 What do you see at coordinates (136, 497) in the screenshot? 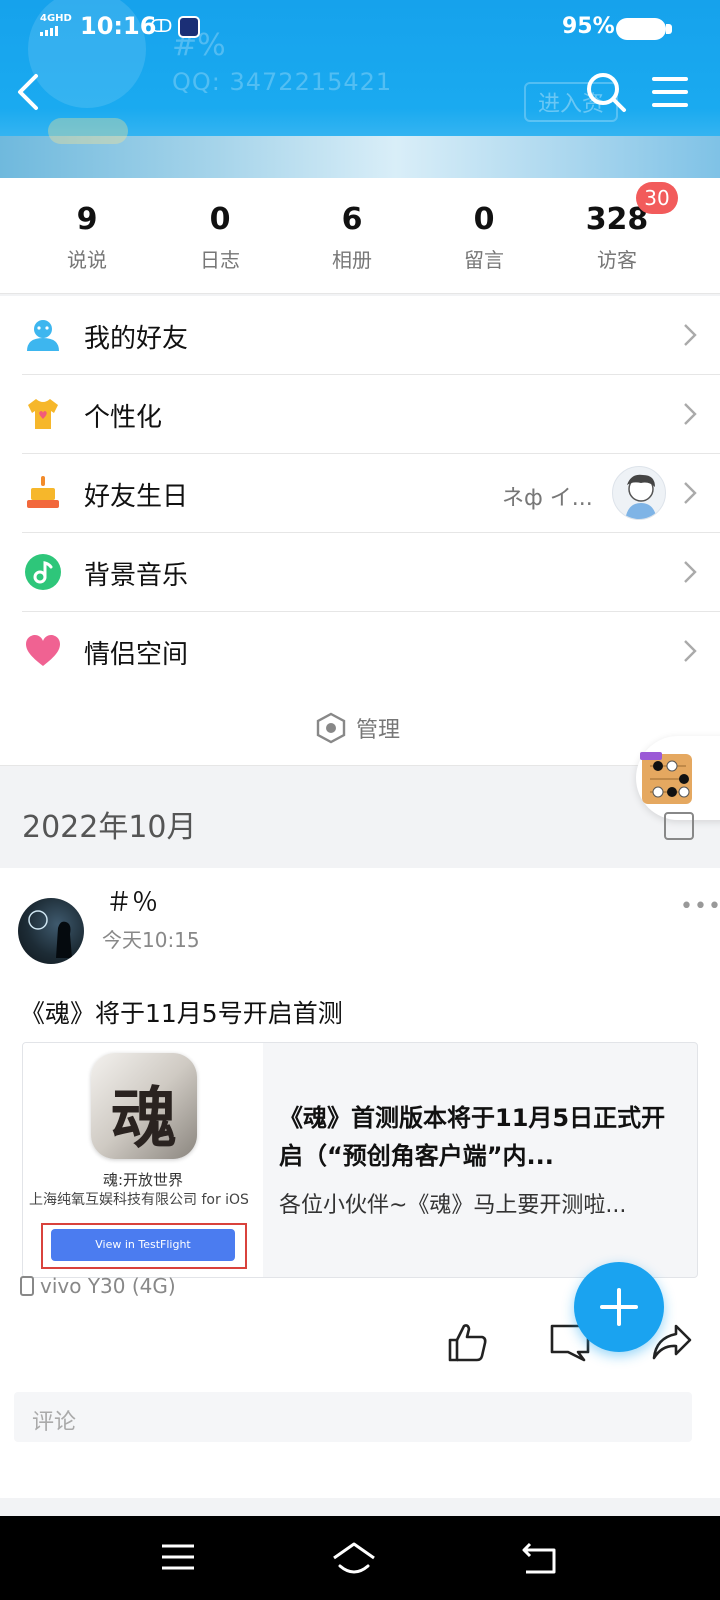
I see `menu-item-label: 好友生日` at bounding box center [136, 497].